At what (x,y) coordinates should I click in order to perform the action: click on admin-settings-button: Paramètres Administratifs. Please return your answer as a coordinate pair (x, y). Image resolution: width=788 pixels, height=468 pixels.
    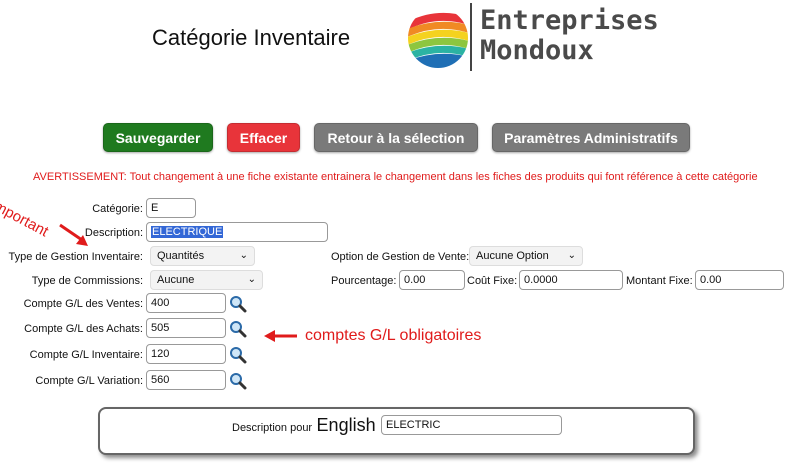
    Looking at the image, I should click on (591, 137).